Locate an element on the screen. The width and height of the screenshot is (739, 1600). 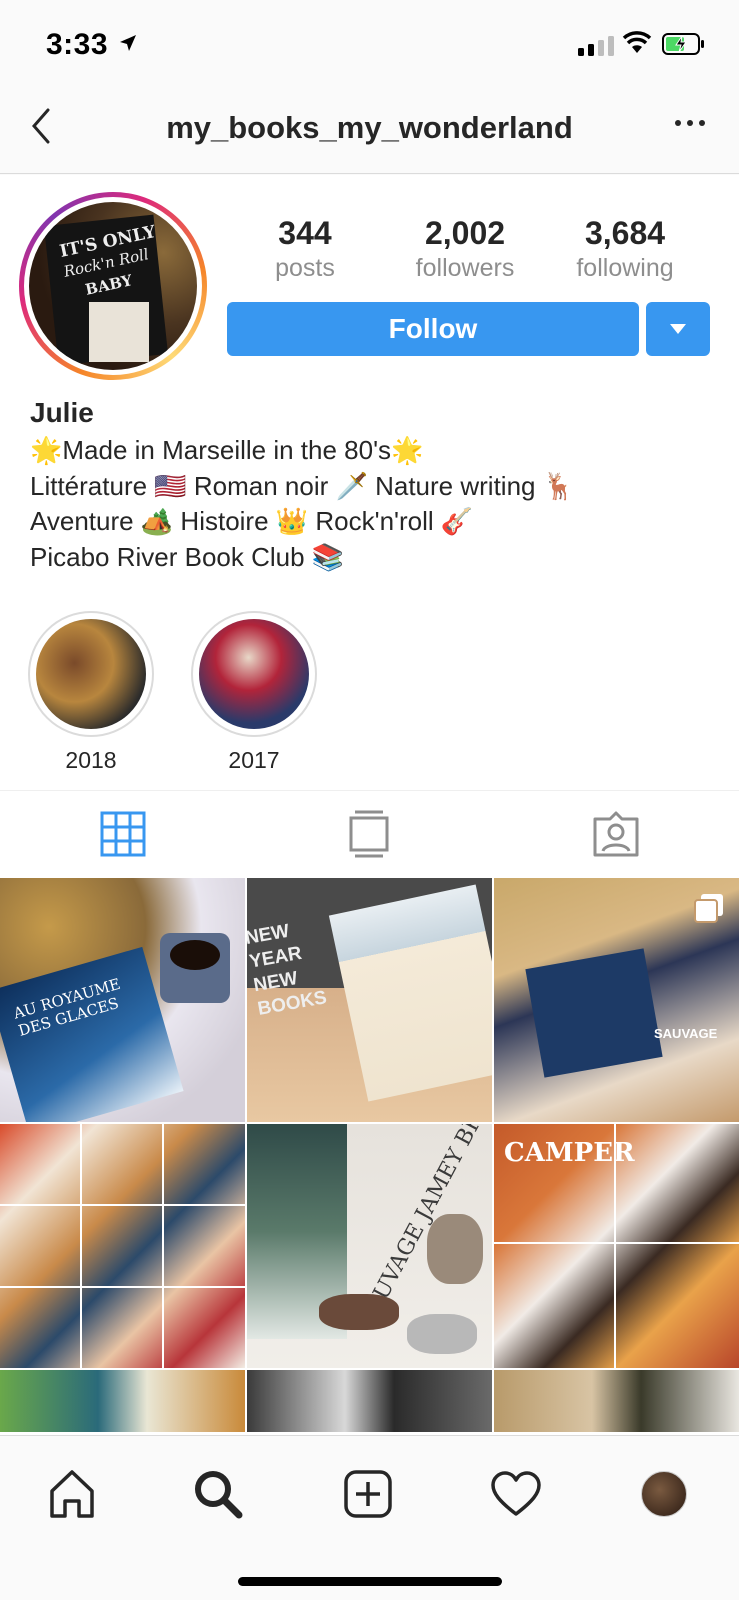
caret-down-icon is located at coordinates (678, 329).